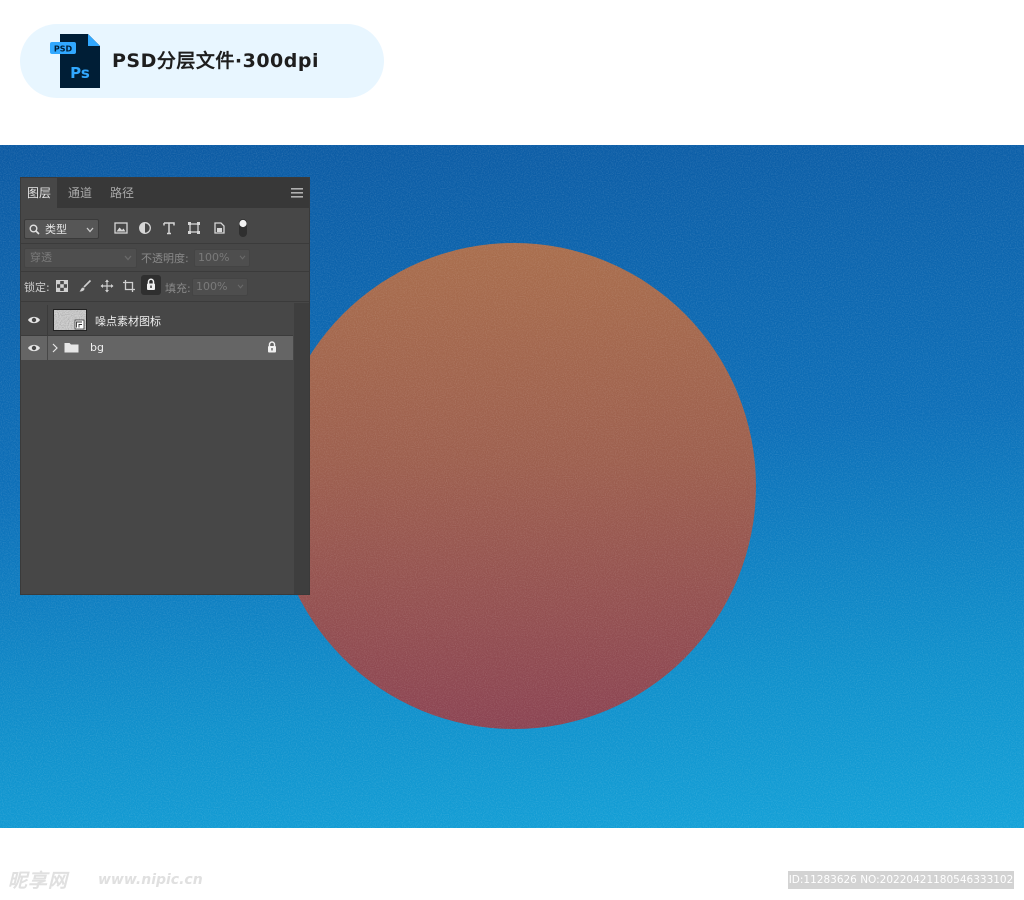 The width and height of the screenshot is (1024, 900). I want to click on ps-mark-text: Ps, so click(80, 73).